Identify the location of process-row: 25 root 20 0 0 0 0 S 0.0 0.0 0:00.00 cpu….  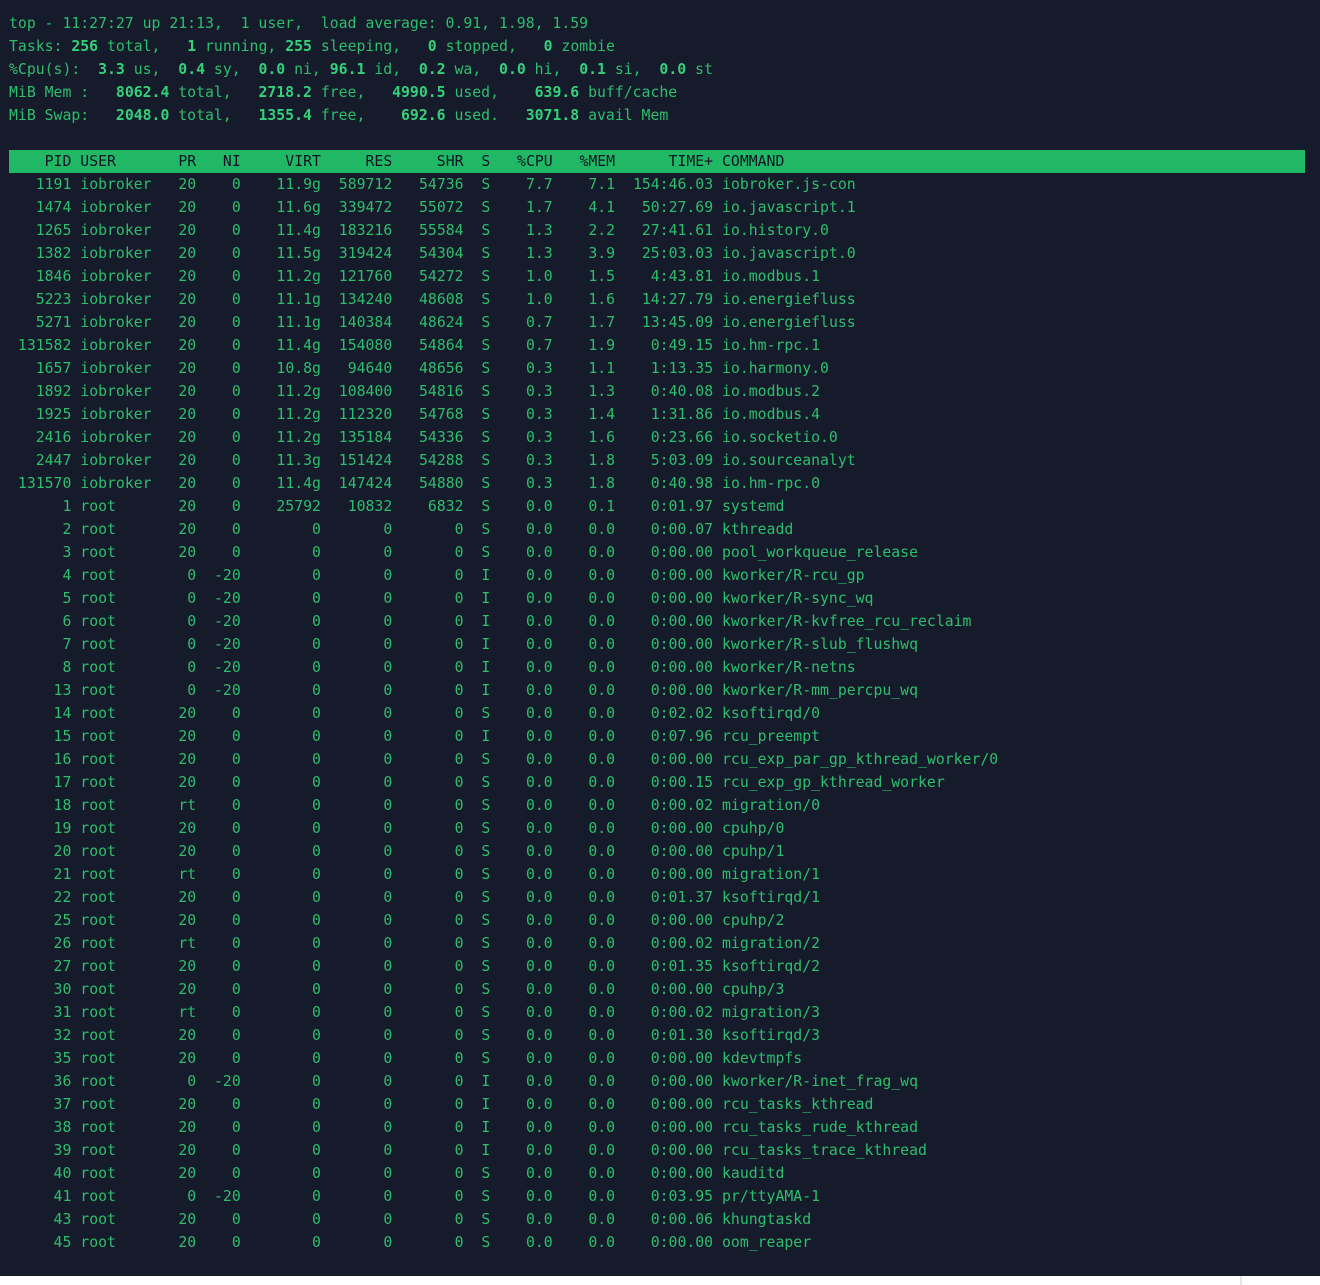
(397, 920).